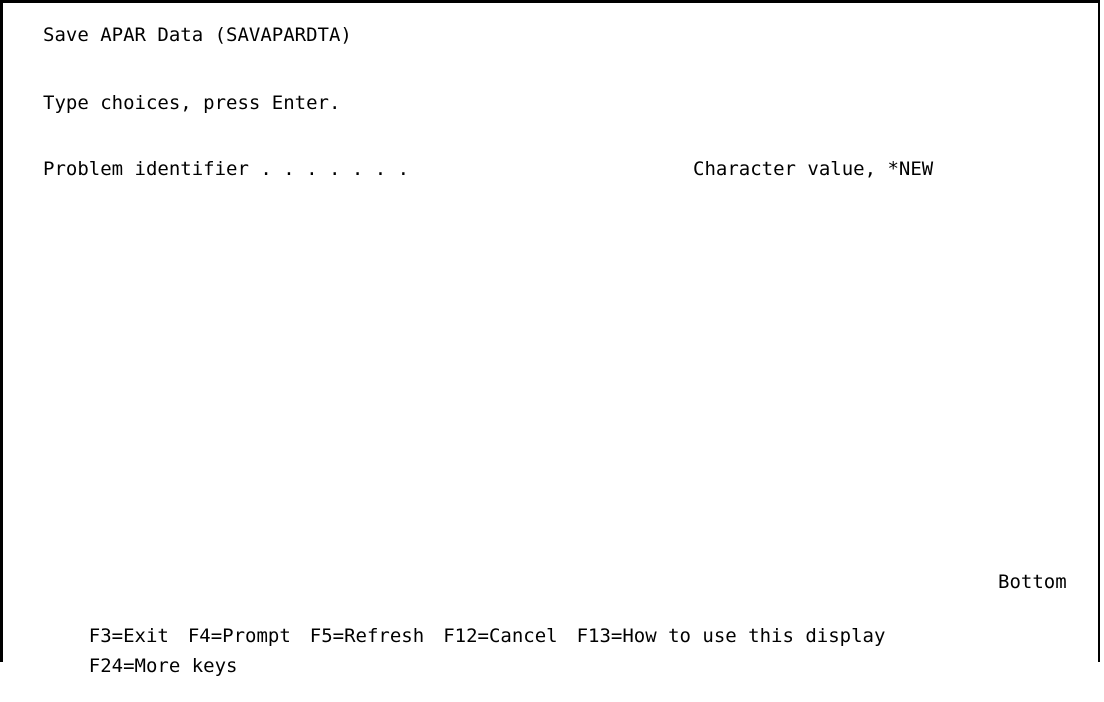 The width and height of the screenshot is (1104, 702). What do you see at coordinates (197, 35) in the screenshot?
I see `screen-title: Save APAR Data (SAVAPARDTA)` at bounding box center [197, 35].